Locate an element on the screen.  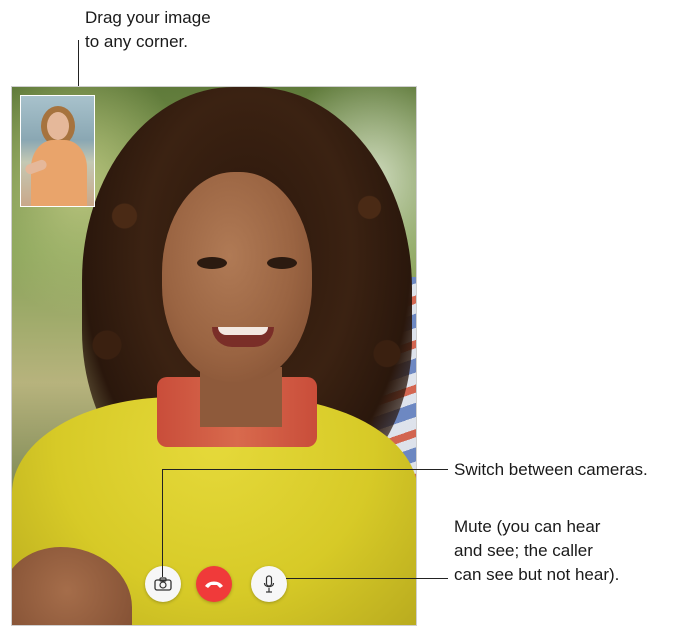
caller-eye-left is located at coordinates (212, 263).